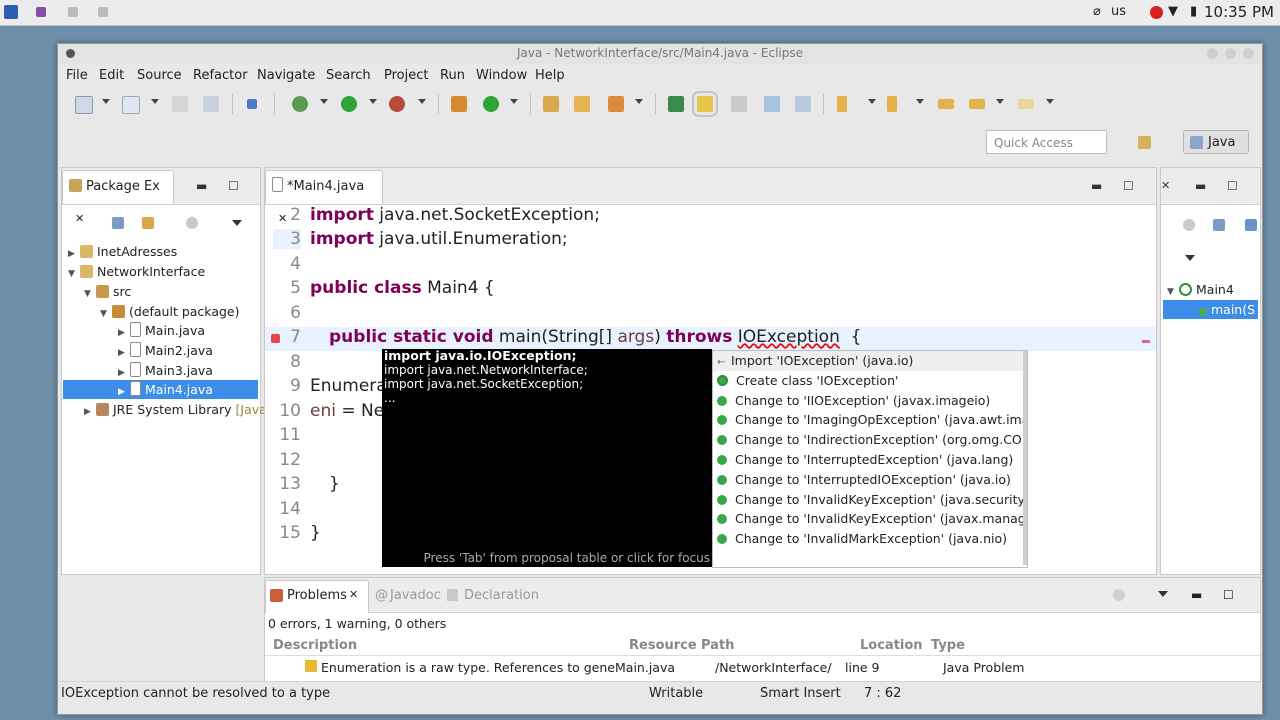 This screenshot has width=1280, height=720. Describe the element at coordinates (165, 370) in the screenshot. I see `tree-item: ▶ Main3.java` at that location.